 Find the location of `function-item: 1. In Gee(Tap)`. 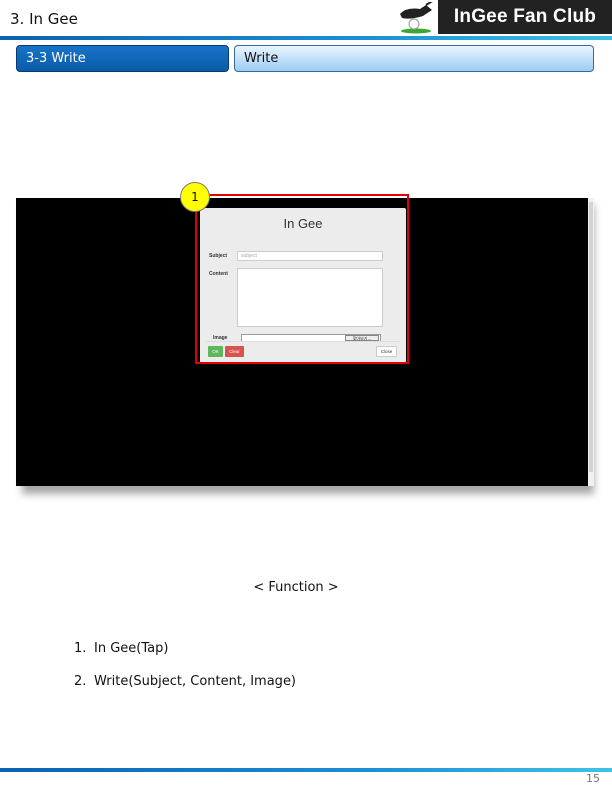

function-item: 1. In Gee(Tap) is located at coordinates (121, 648).